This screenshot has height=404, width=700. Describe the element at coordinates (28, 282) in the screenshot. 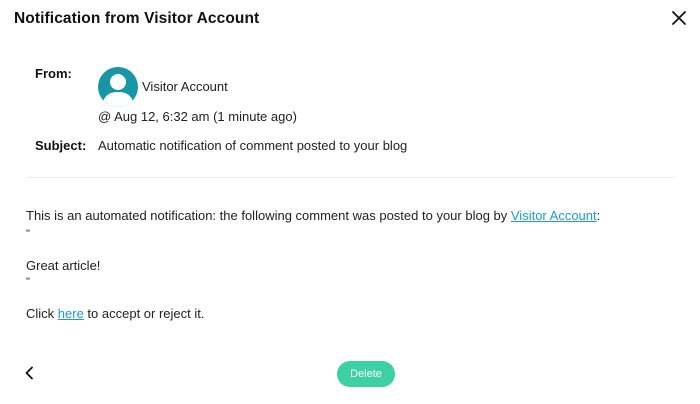

I see `quote-close-mark: "` at that location.